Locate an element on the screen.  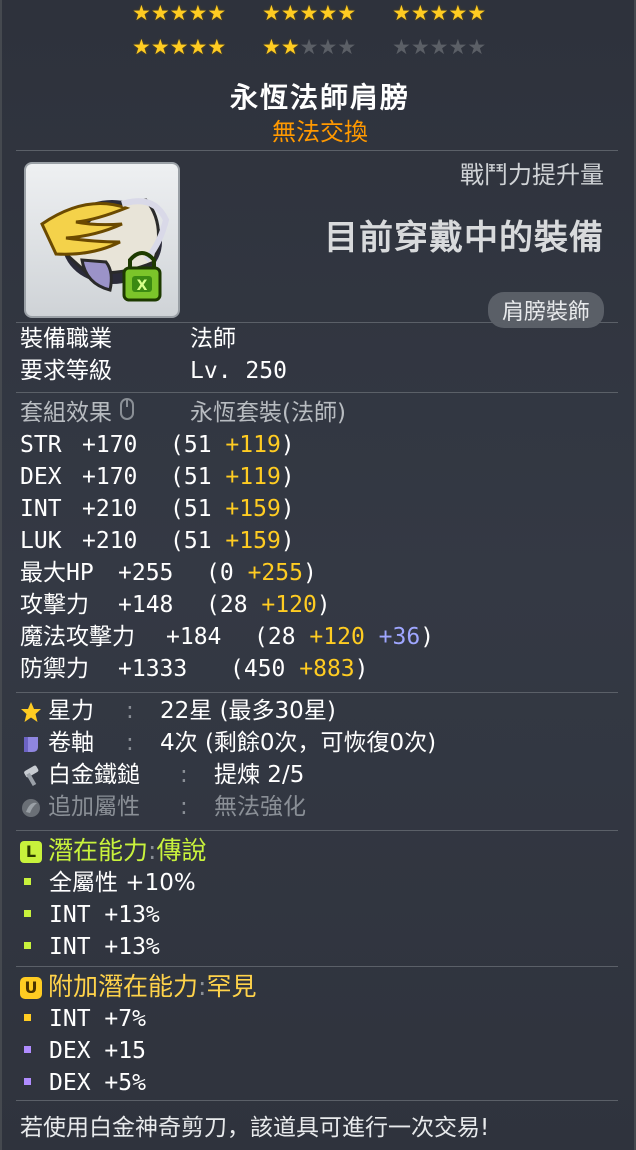
set-effect-value: 永恆套裝(法師) is located at coordinates (268, 413).